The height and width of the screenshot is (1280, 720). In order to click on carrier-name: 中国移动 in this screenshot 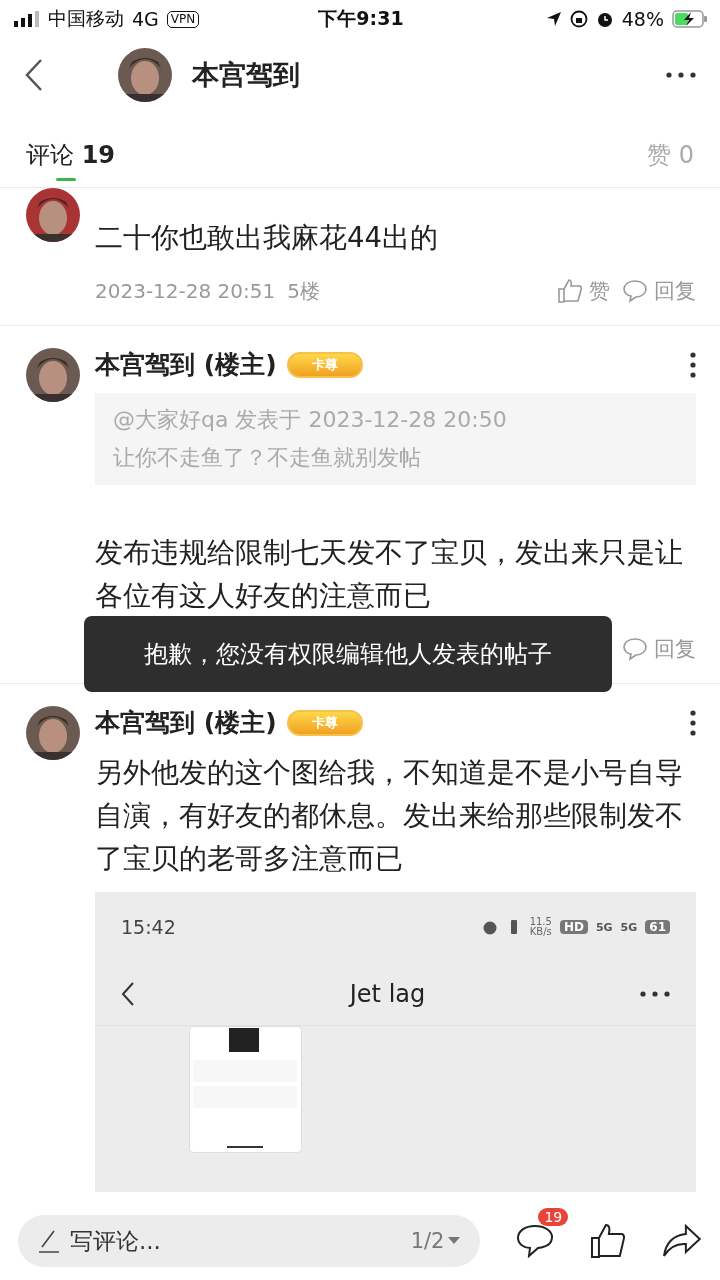, I will do `click(86, 18)`.